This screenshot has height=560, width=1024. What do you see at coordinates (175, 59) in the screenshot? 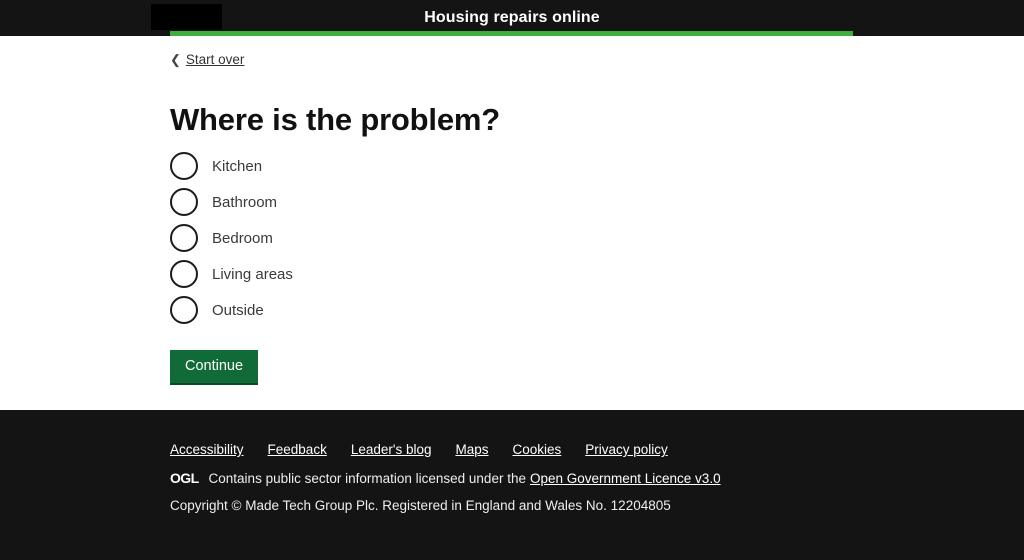
I see `chevron-left-icon: ❮` at bounding box center [175, 59].